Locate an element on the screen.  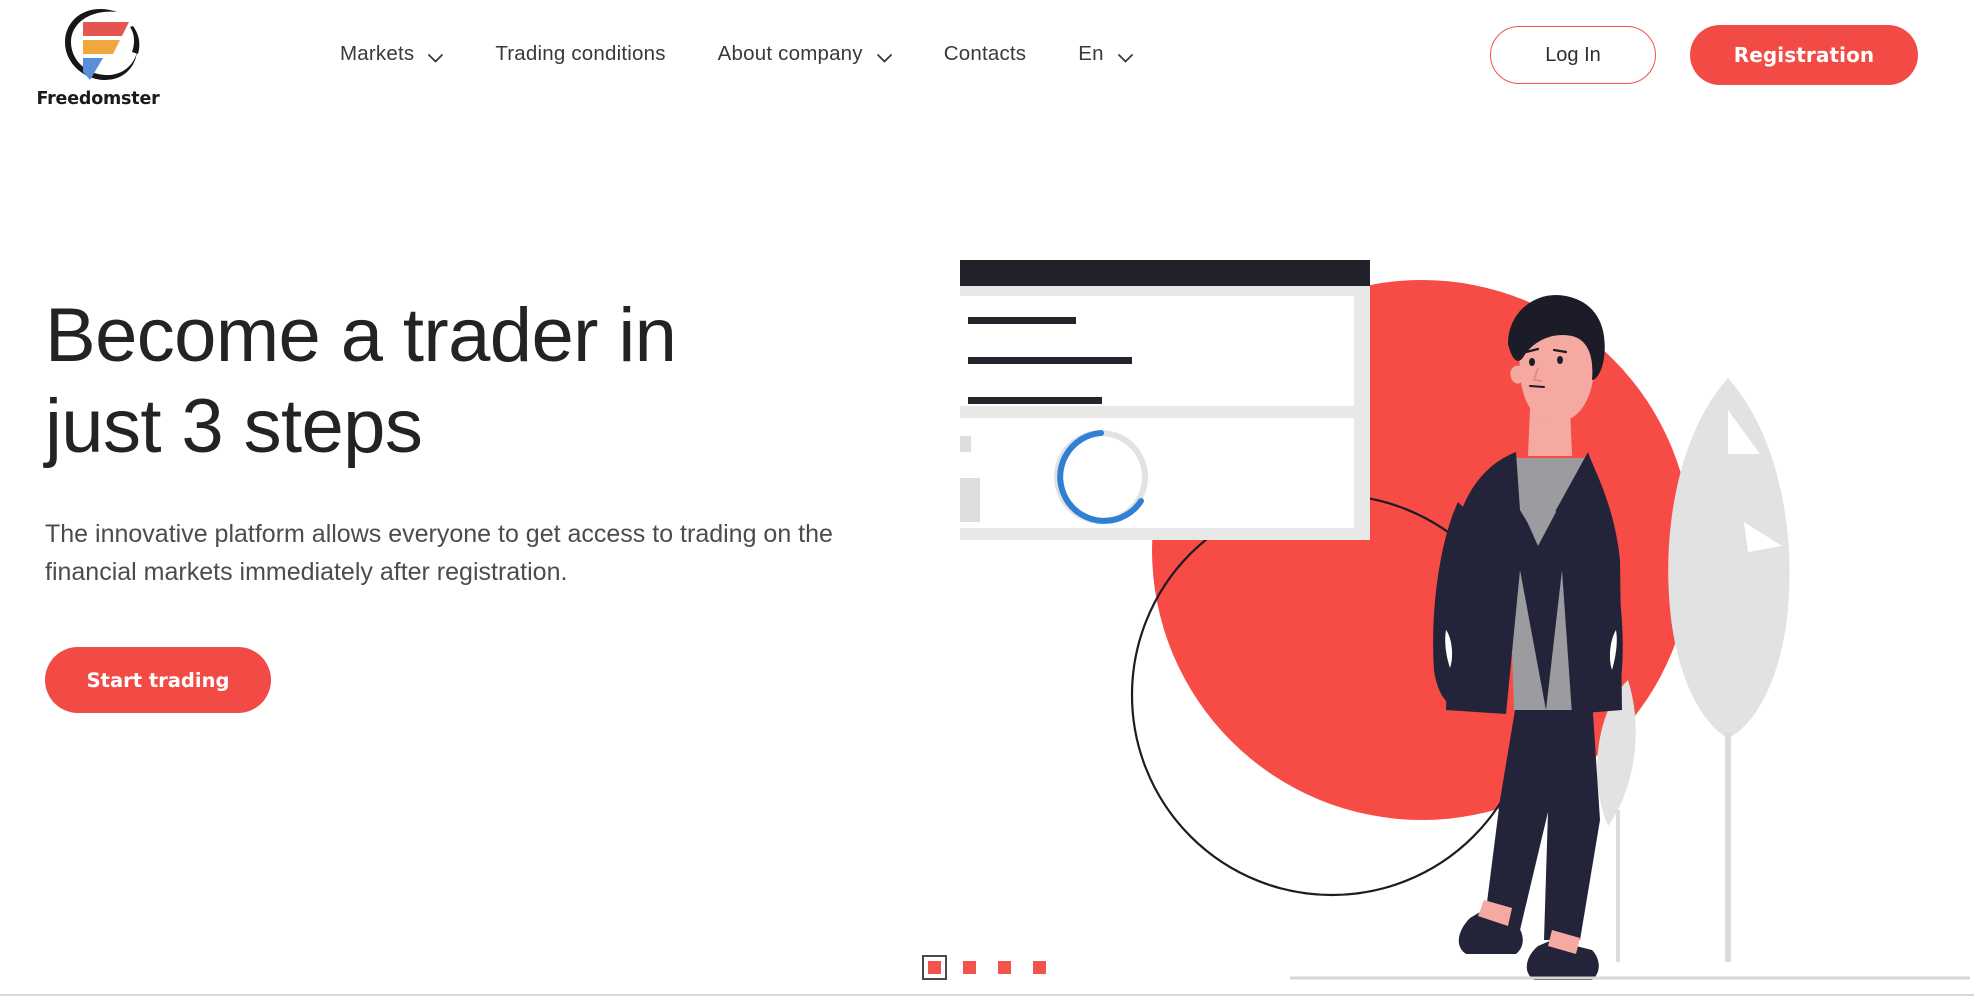
start-trading-button: Start trading is located at coordinates (158, 680).